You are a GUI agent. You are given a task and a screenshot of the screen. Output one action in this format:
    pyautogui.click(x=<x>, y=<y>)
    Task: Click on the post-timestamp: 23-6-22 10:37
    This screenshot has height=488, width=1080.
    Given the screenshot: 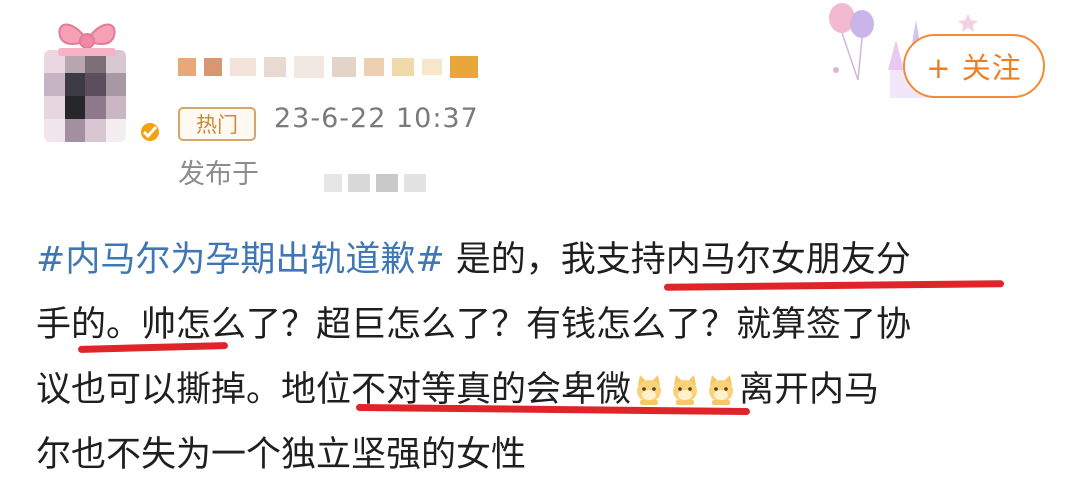 What is the action you would take?
    pyautogui.click(x=376, y=118)
    